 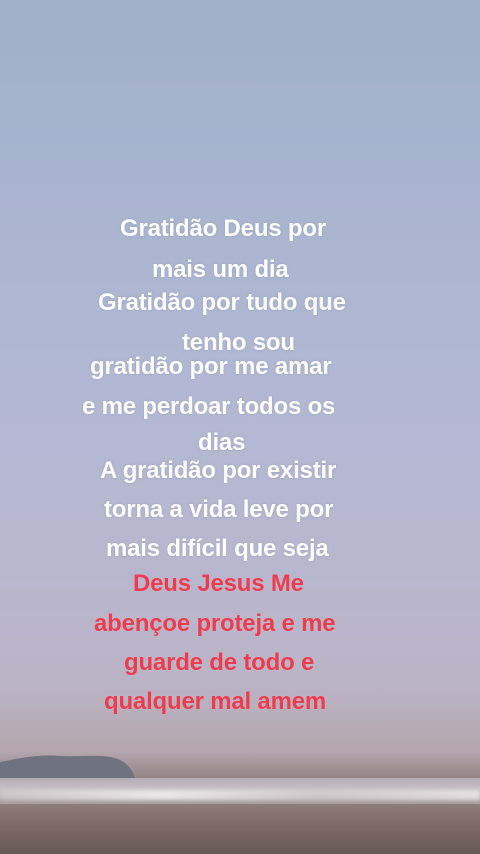 What do you see at coordinates (217, 548) in the screenshot?
I see `message-line-10: mais difícil que seja` at bounding box center [217, 548].